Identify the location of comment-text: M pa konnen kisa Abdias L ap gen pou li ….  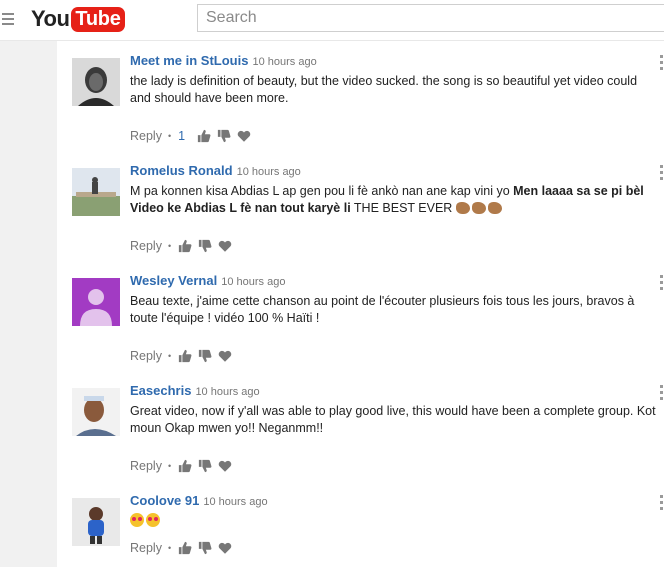
(395, 199).